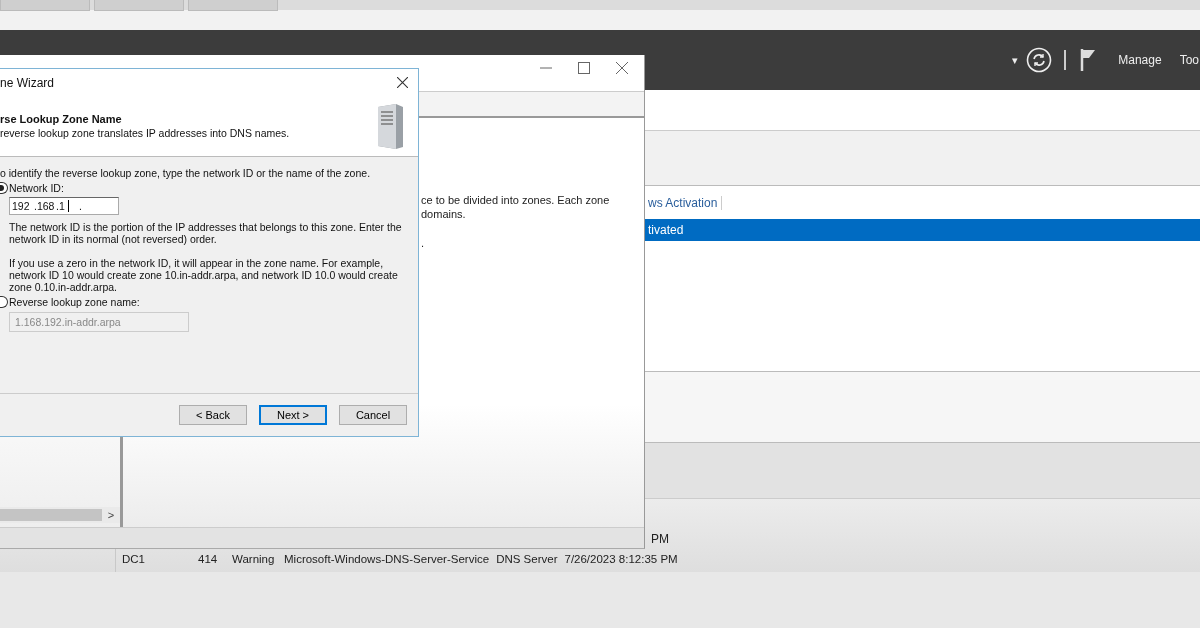 The height and width of the screenshot is (628, 1200). I want to click on description-text: ., so click(423, 244).